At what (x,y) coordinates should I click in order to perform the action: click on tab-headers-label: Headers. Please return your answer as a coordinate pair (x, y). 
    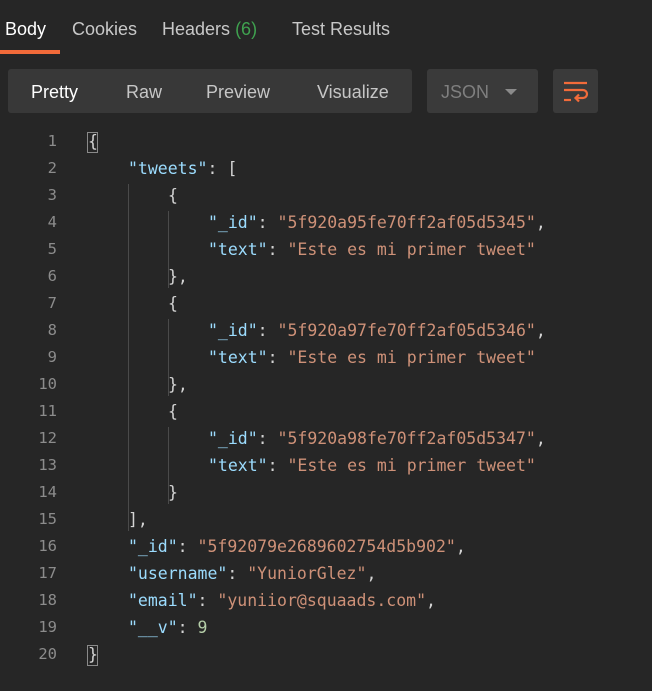
    Looking at the image, I should click on (196, 29).